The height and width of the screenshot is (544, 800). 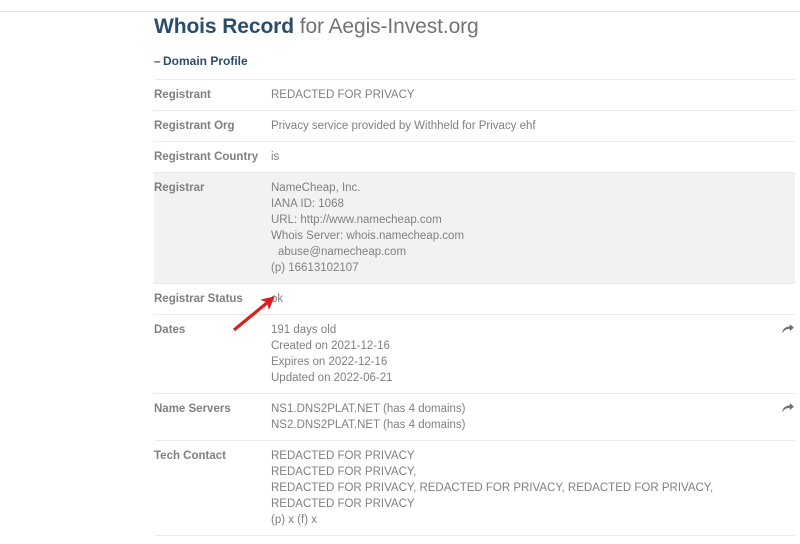 What do you see at coordinates (474, 299) in the screenshot?
I see `table-row: Registrar Status ok` at bounding box center [474, 299].